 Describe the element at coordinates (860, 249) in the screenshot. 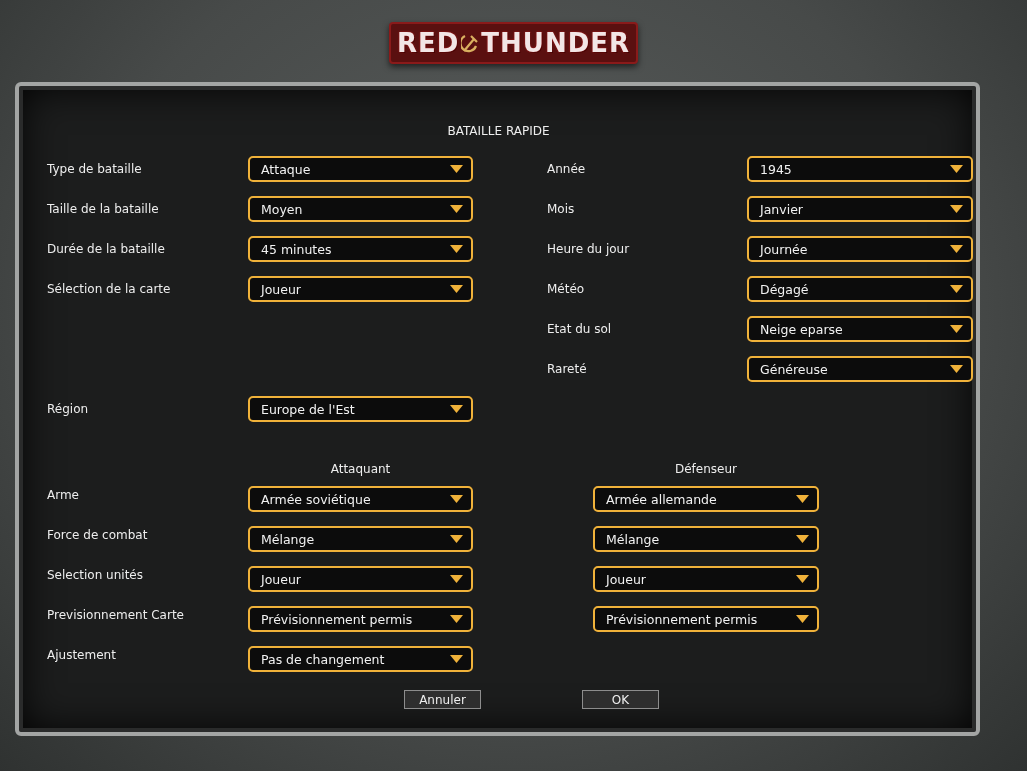

I see `dropdown: Journée` at that location.